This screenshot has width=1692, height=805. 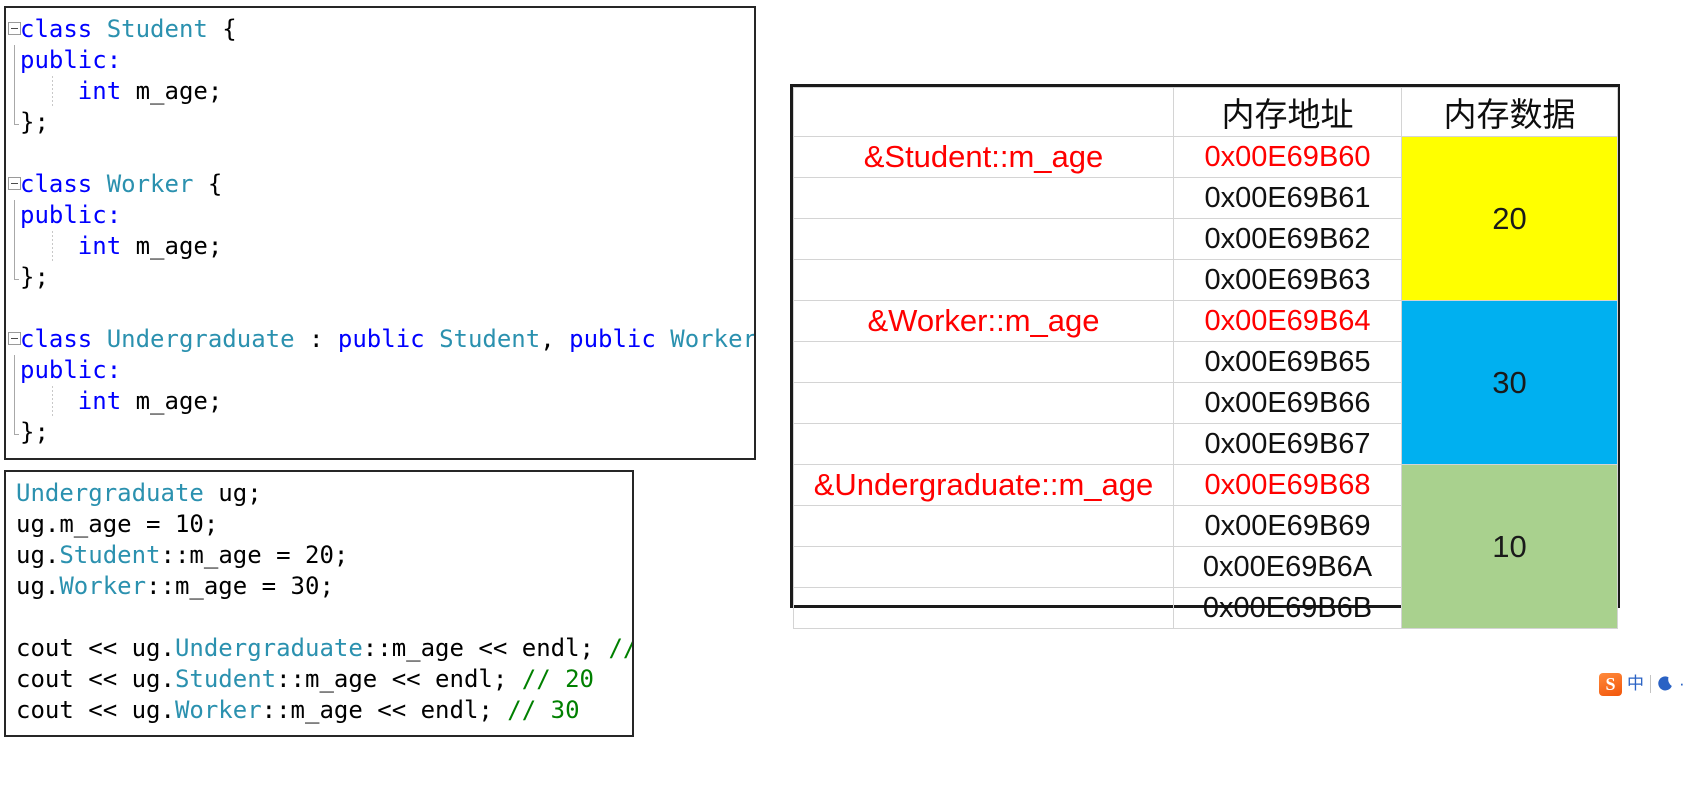 I want to click on memory-table-head: 内存地址 内存数据, so click(x=1205, y=112).